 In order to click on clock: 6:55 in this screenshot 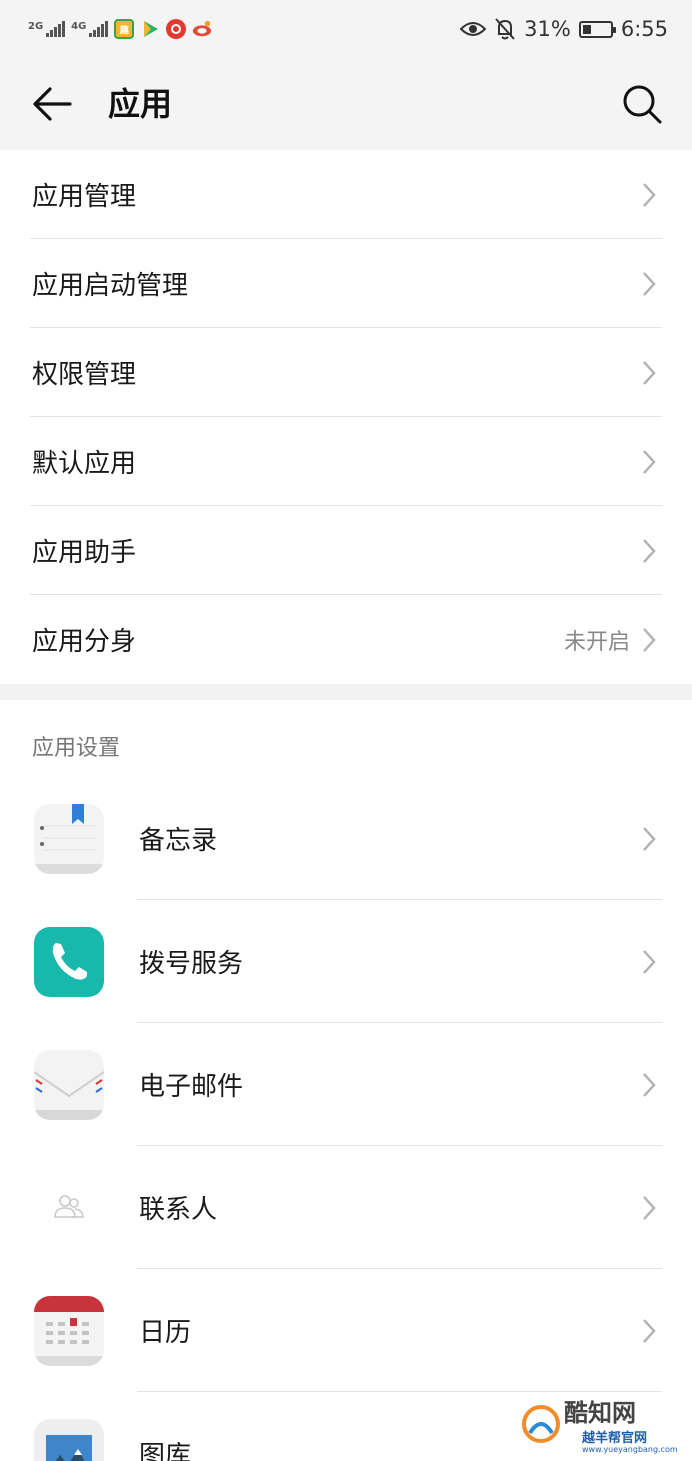, I will do `click(644, 29)`.